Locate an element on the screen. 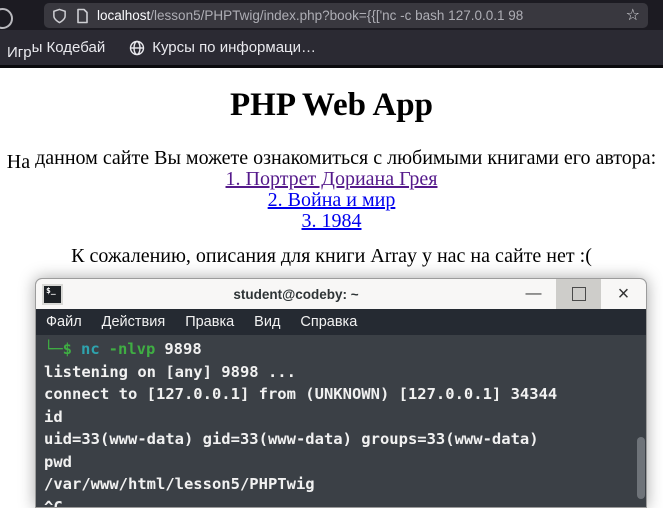  terminal-line: id is located at coordinates (53, 416).